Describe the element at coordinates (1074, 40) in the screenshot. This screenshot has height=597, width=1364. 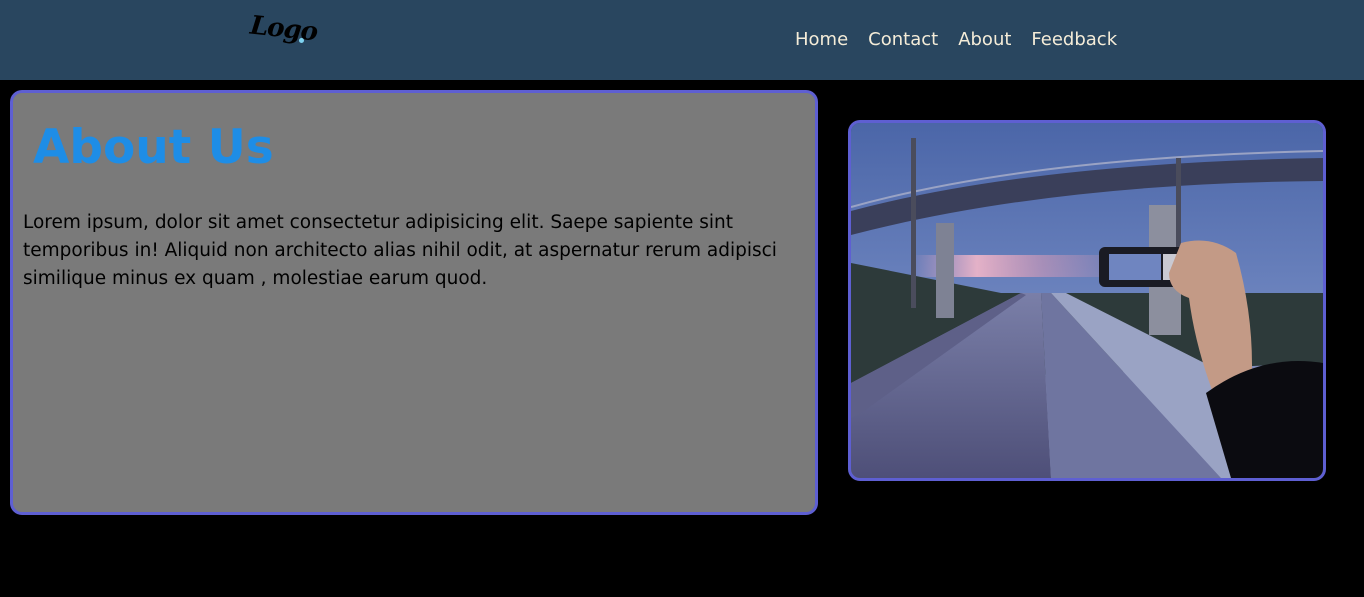
I see `nav-link-feedback: Feedback` at that location.